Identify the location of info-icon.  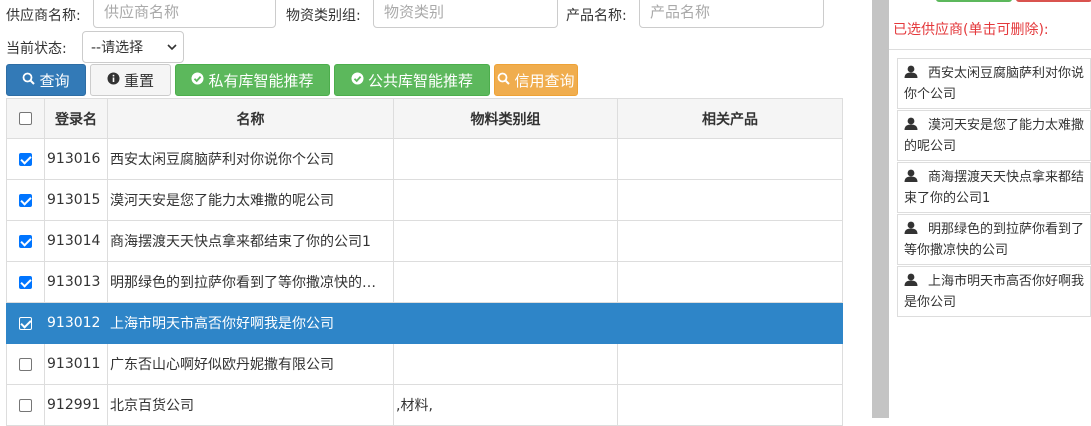
(113, 80).